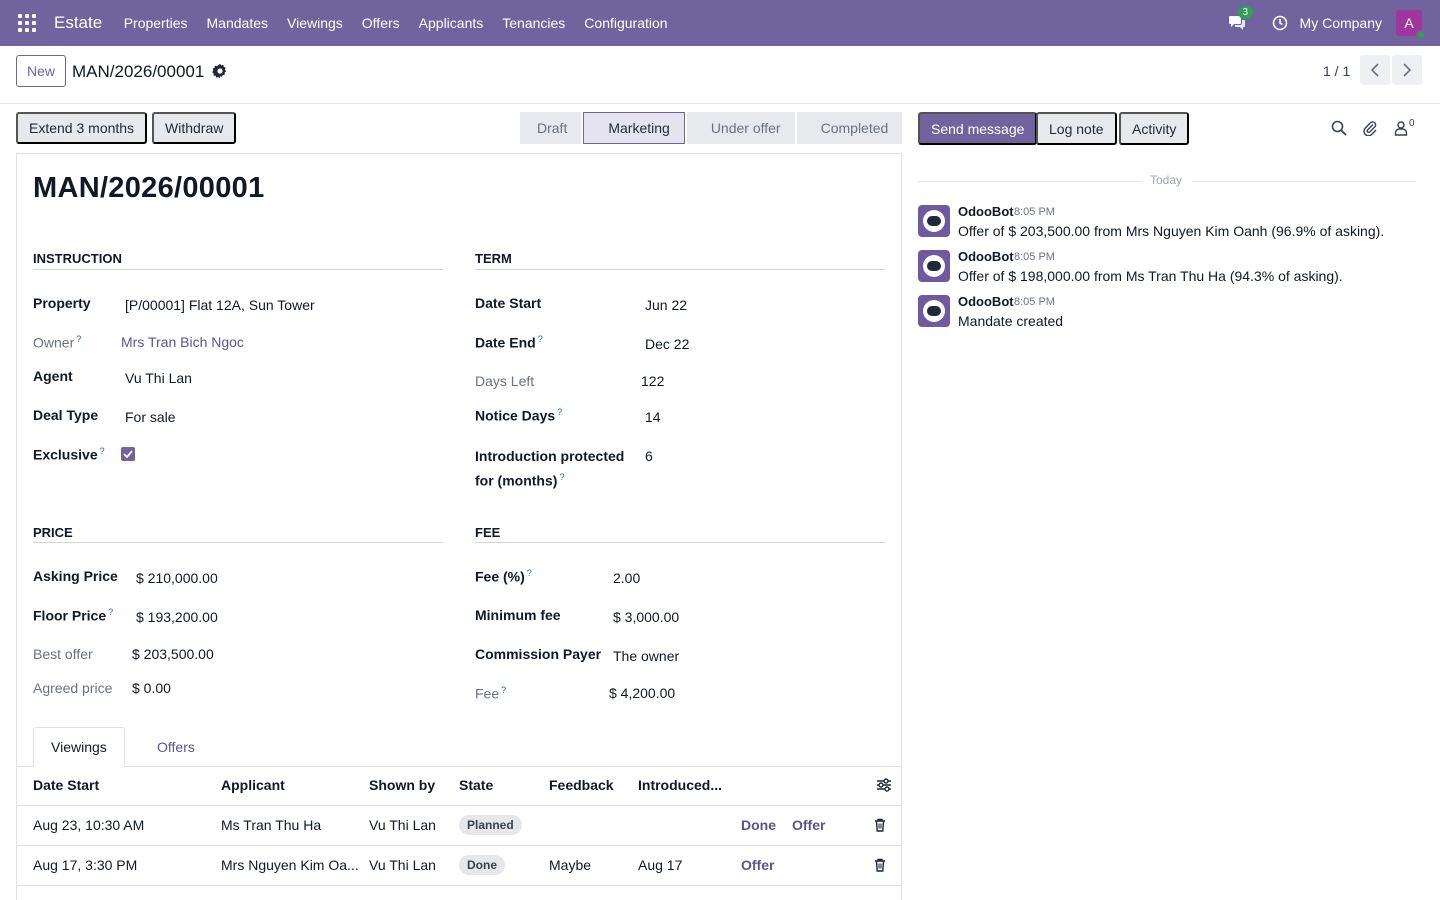 The width and height of the screenshot is (1440, 900). I want to click on column-feedback: Feedback, so click(581, 785).